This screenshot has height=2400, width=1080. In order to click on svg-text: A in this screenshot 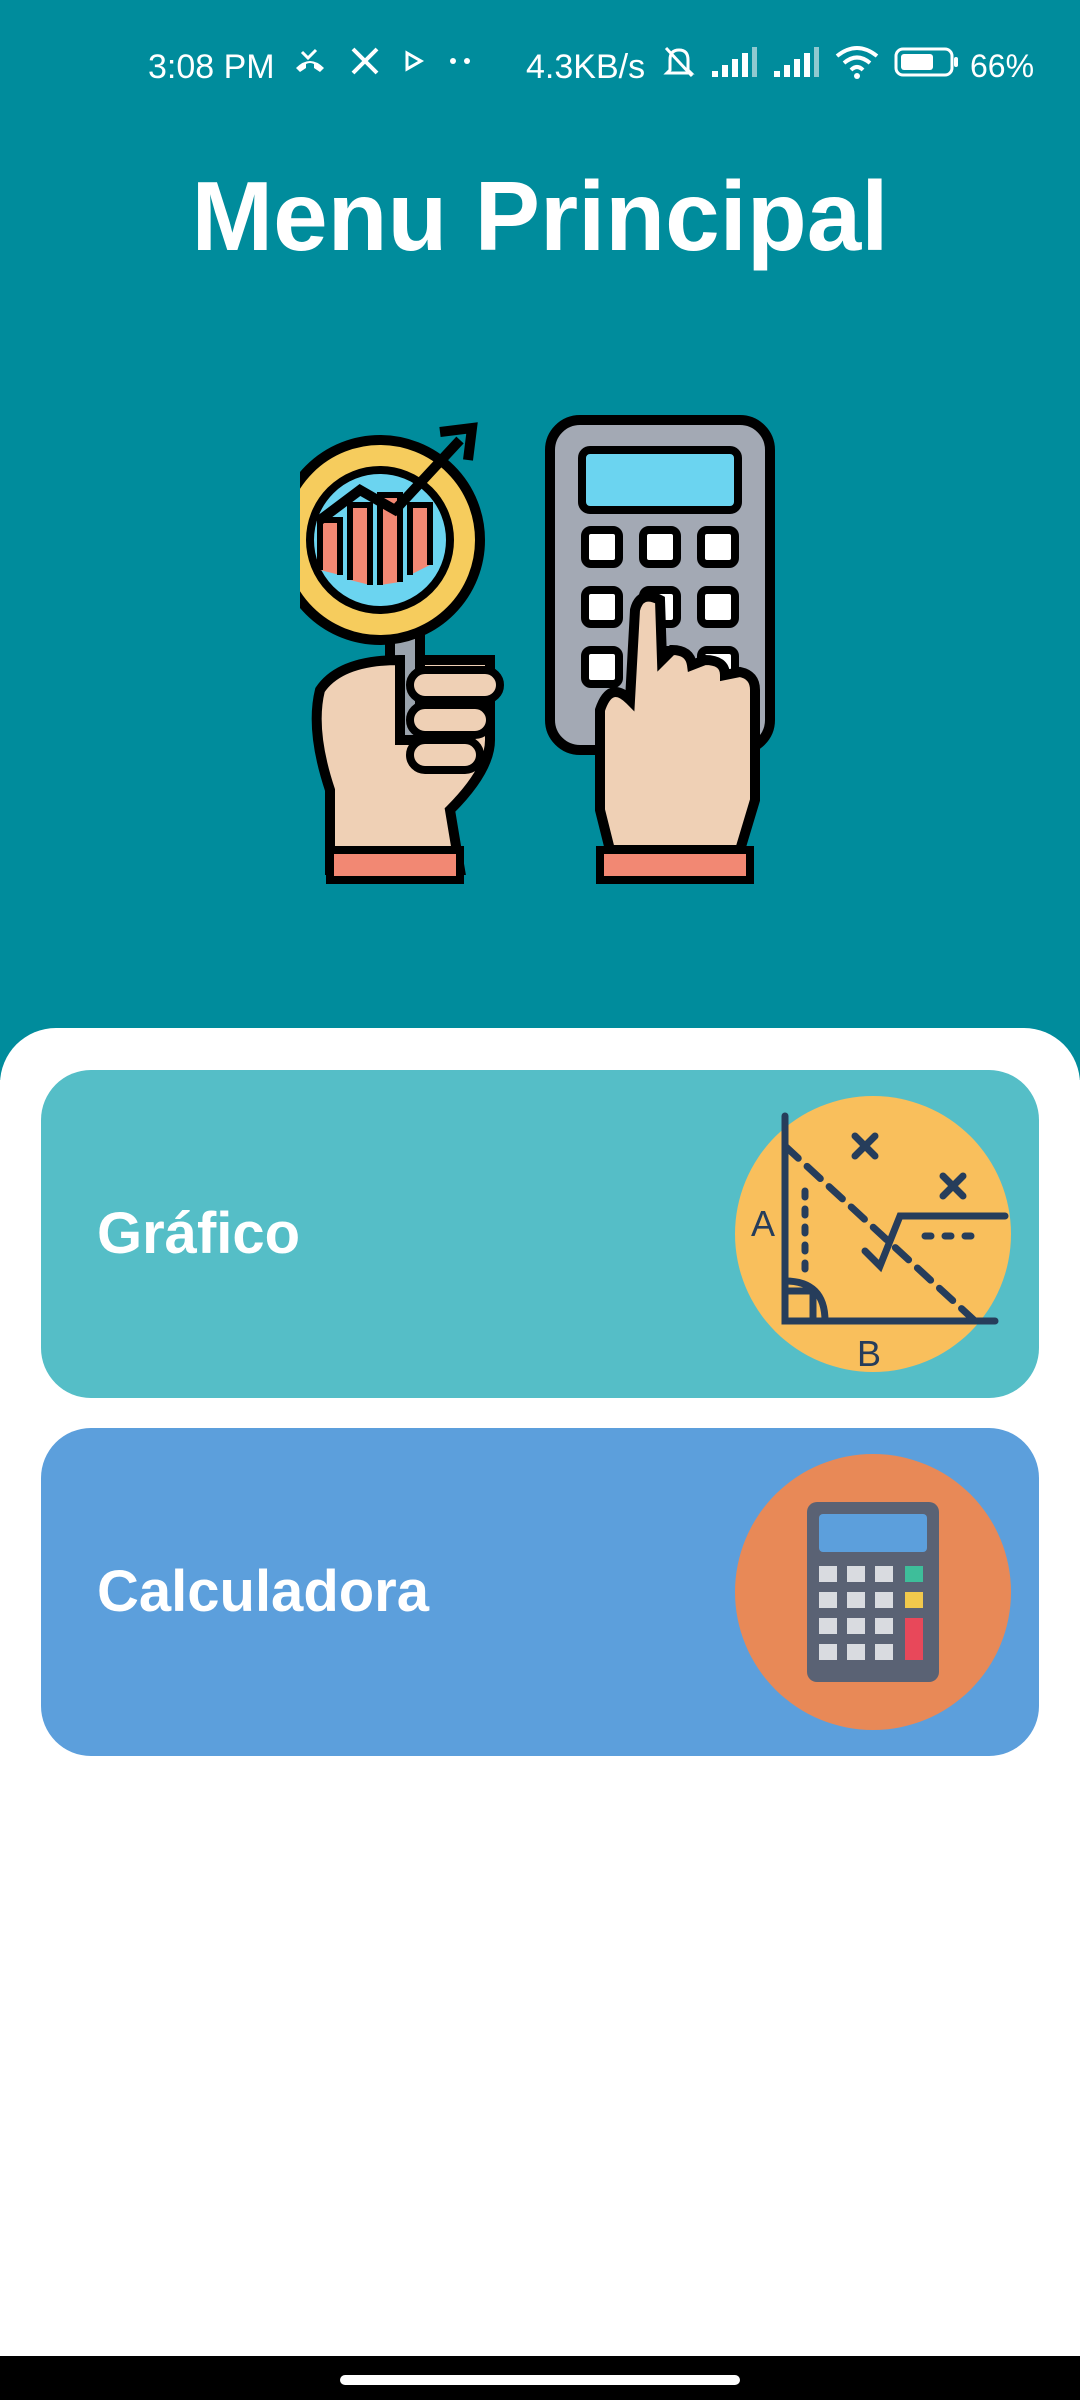, I will do `click(763, 1223)`.